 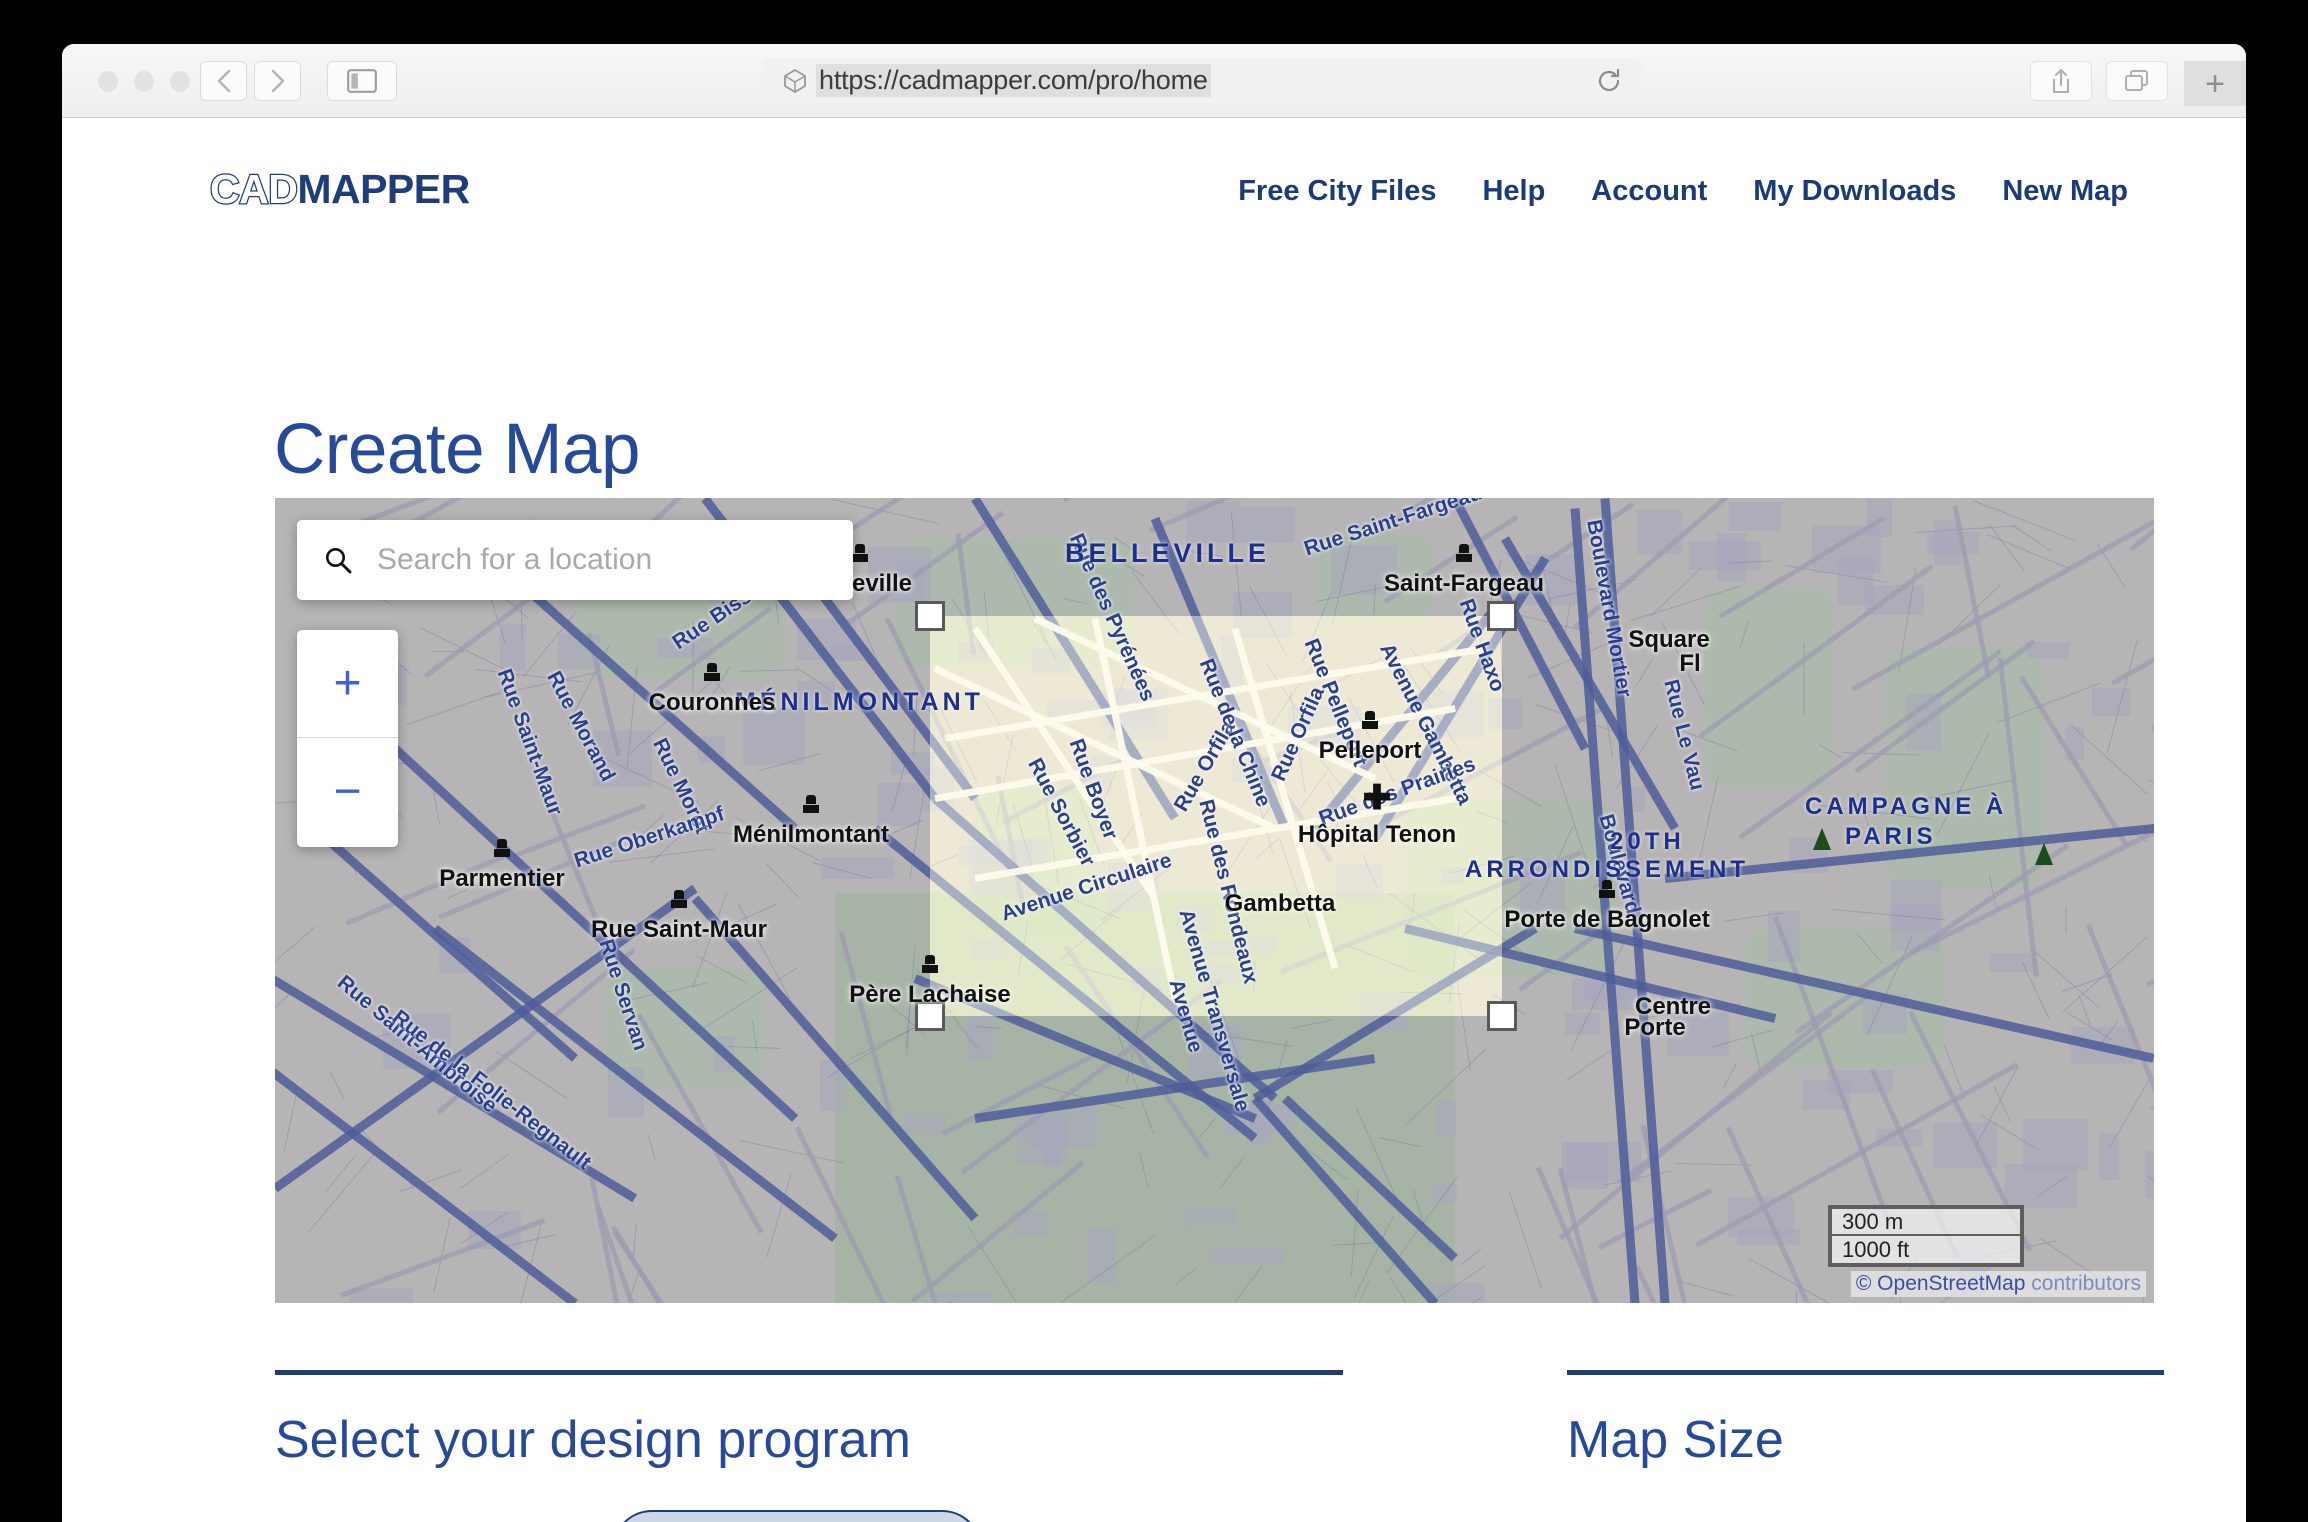 I want to click on reload-icon, so click(x=1609, y=81).